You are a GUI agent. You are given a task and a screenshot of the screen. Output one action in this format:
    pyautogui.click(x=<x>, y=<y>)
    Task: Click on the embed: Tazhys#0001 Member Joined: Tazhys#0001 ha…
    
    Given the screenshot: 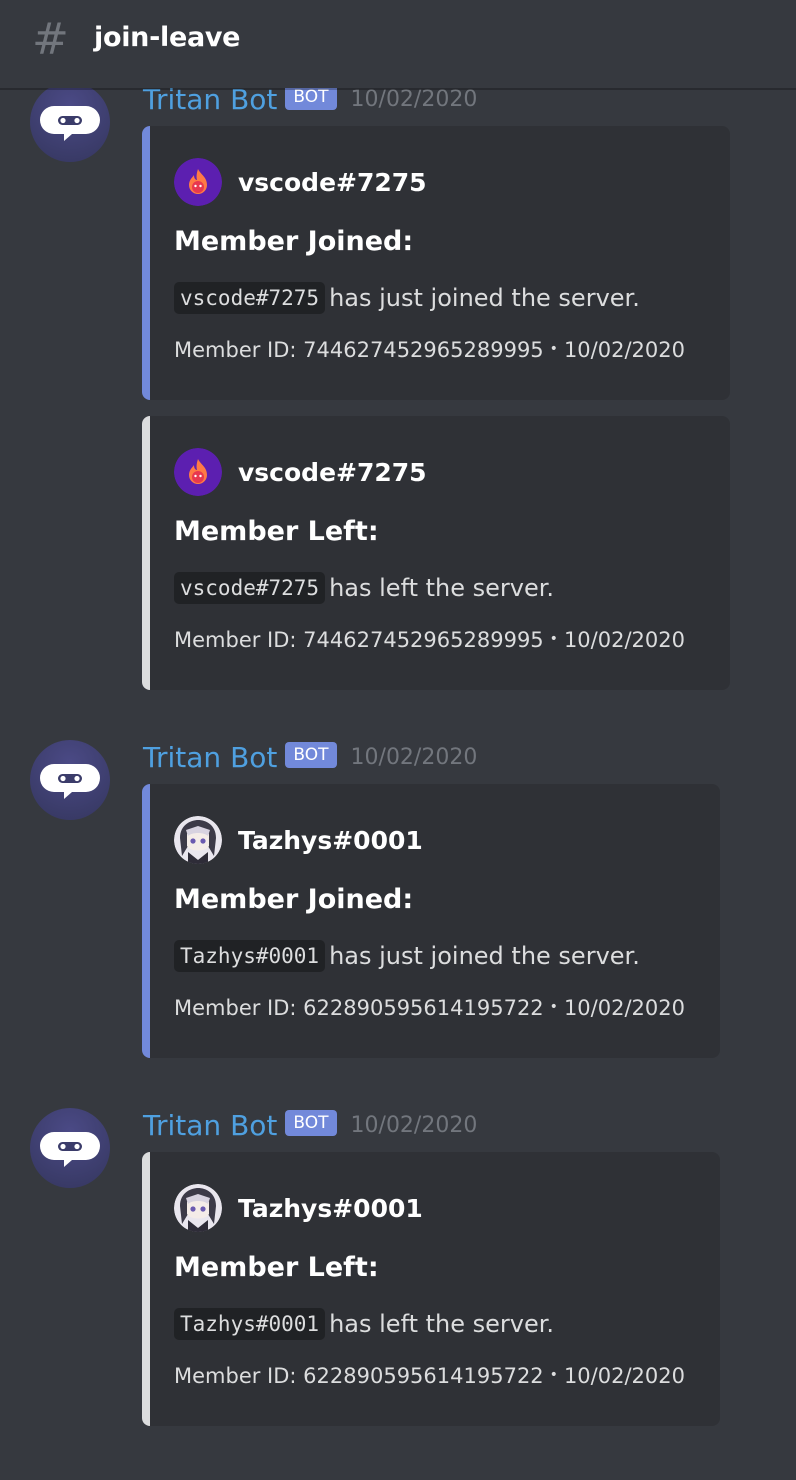 What is the action you would take?
    pyautogui.click(x=431, y=921)
    